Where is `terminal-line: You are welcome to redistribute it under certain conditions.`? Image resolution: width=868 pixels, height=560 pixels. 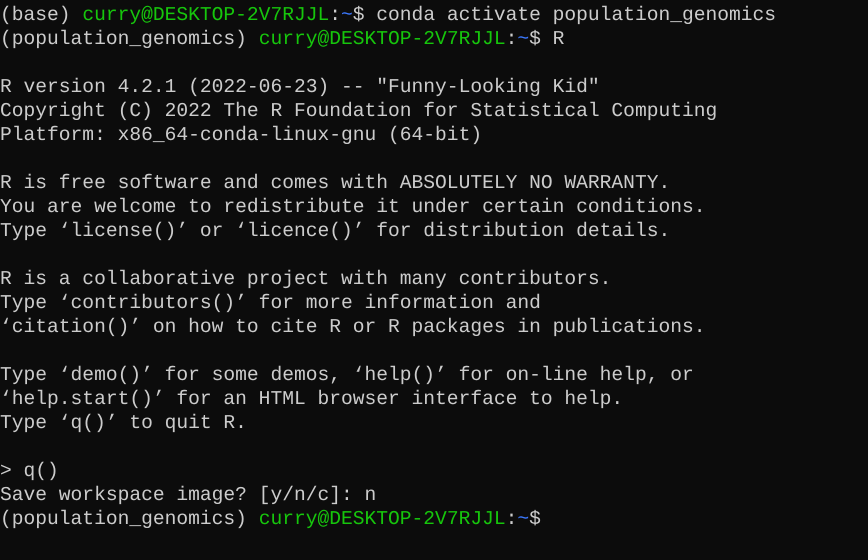 terminal-line: You are welcome to redistribute it under certain conditions. is located at coordinates (353, 207).